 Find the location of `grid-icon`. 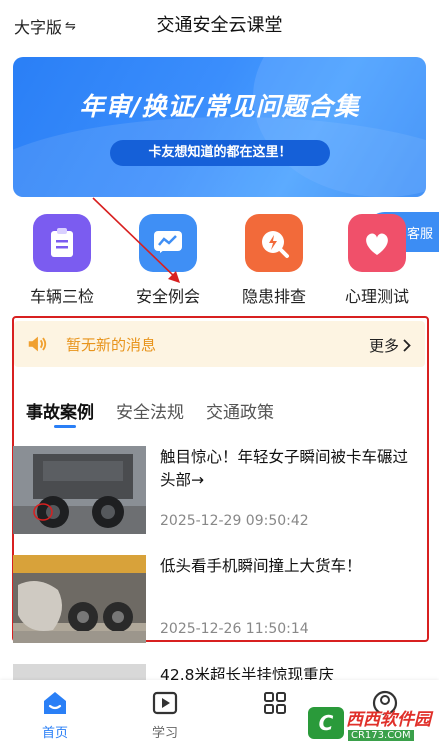

grid-icon is located at coordinates (275, 703).